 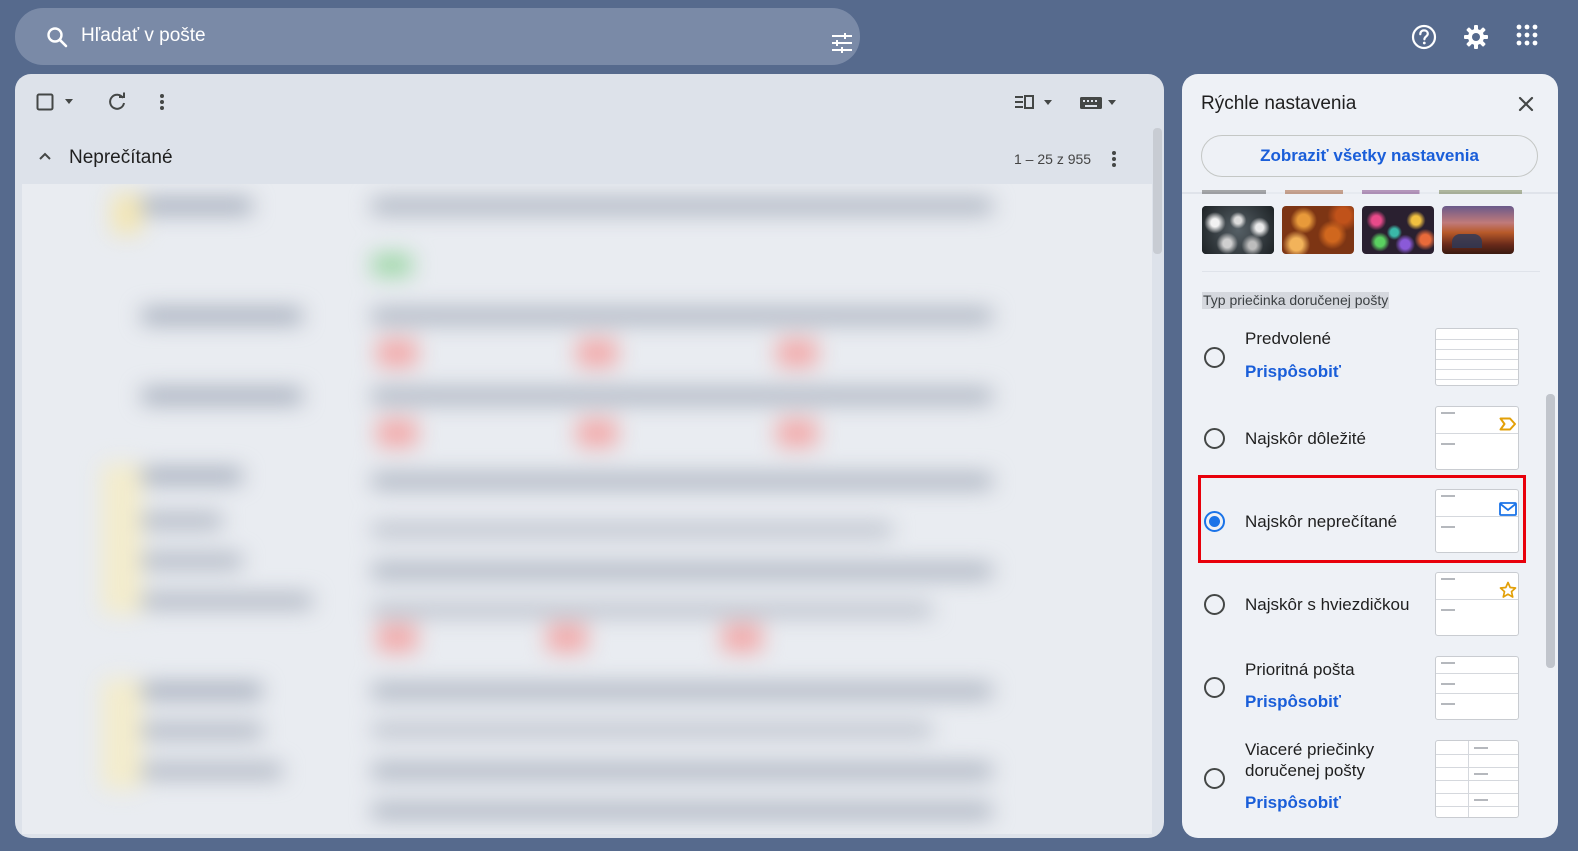 What do you see at coordinates (1214, 687) in the screenshot?
I see `radio-priority-inbox` at bounding box center [1214, 687].